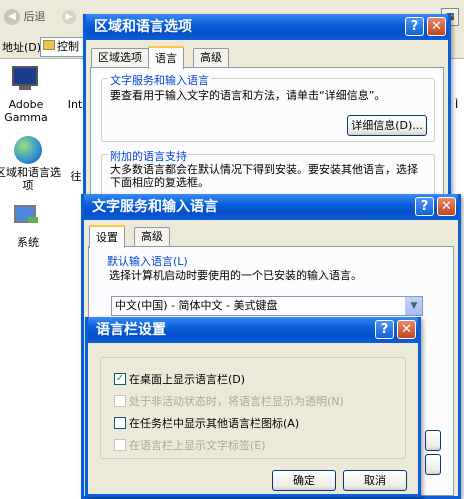  What do you see at coordinates (253, 330) in the screenshot?
I see `langbar-dialog-title: 语言栏设置` at bounding box center [253, 330].